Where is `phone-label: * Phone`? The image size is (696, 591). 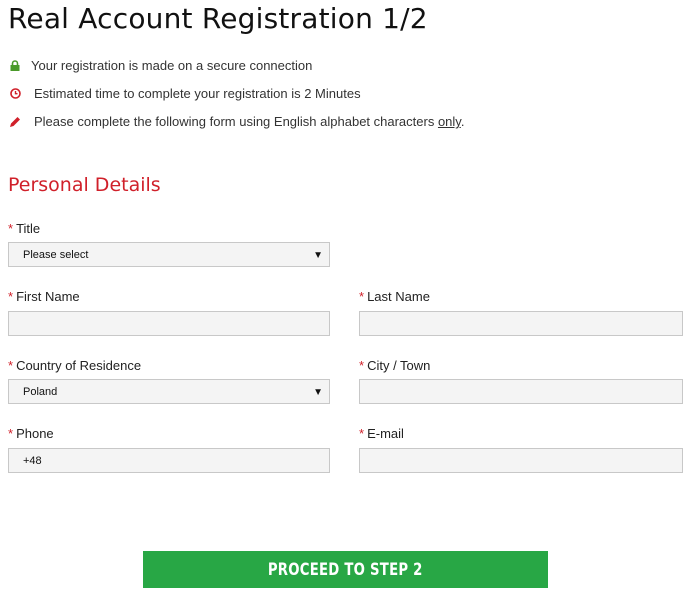
phone-label: * Phone is located at coordinates (31, 433).